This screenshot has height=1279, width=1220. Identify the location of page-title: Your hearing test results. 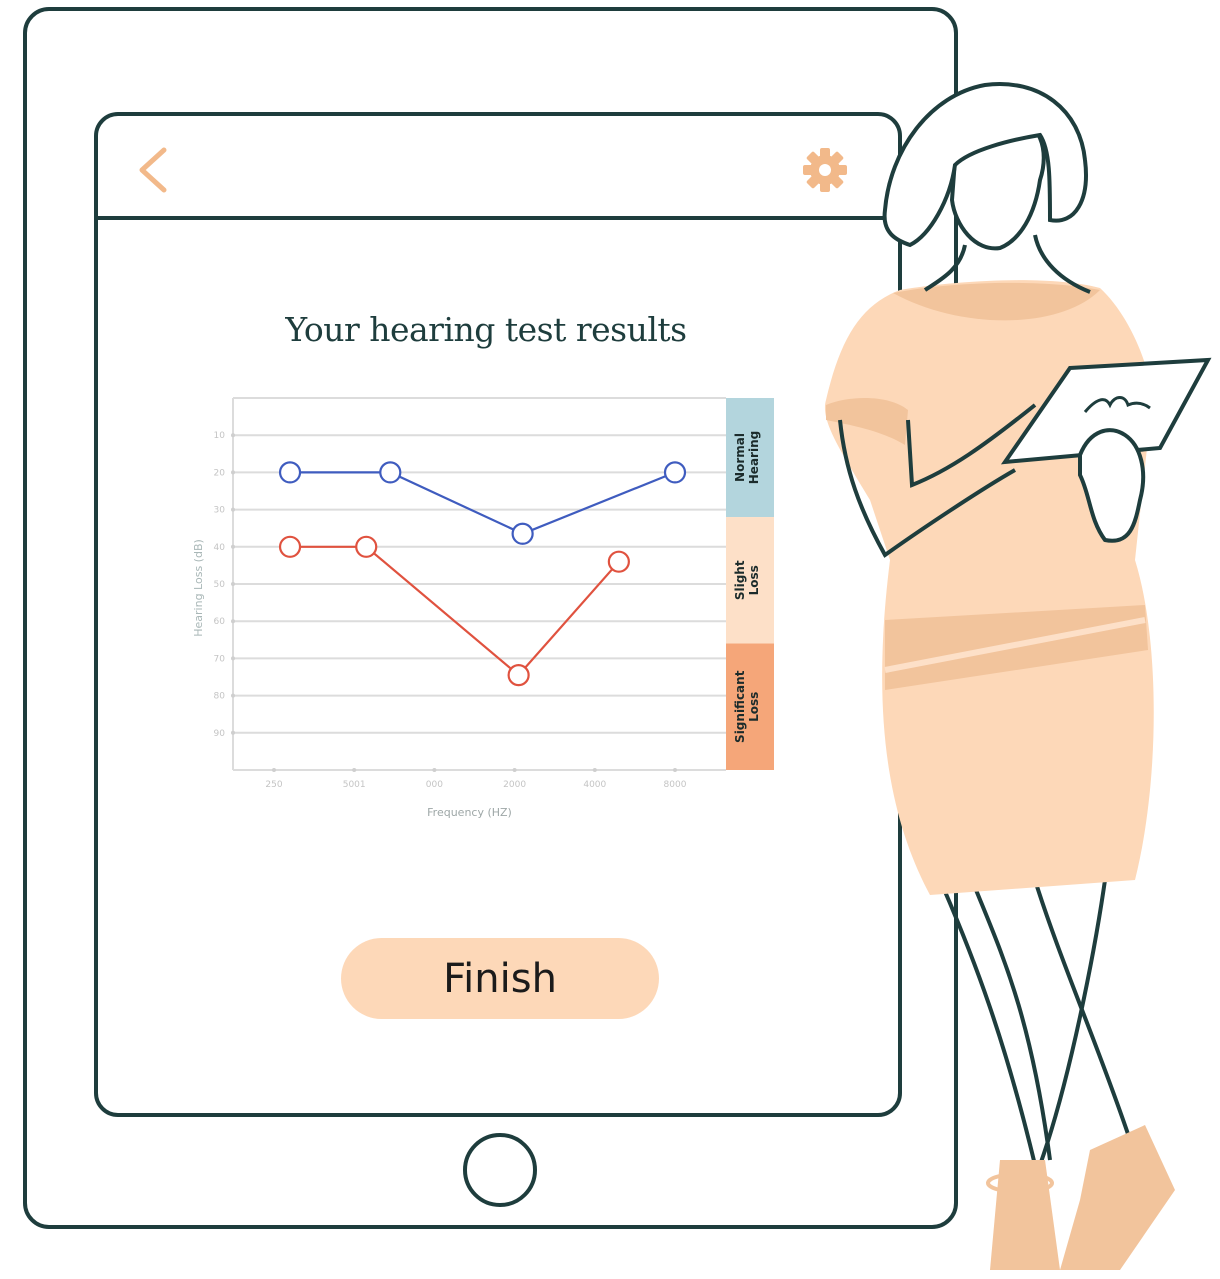
(486, 329).